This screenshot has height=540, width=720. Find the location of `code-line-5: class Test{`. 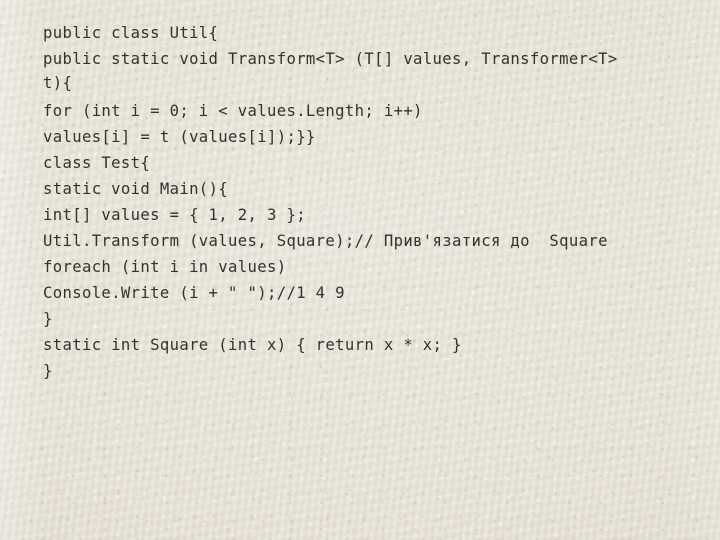

code-line-5: class Test{ is located at coordinates (97, 163).